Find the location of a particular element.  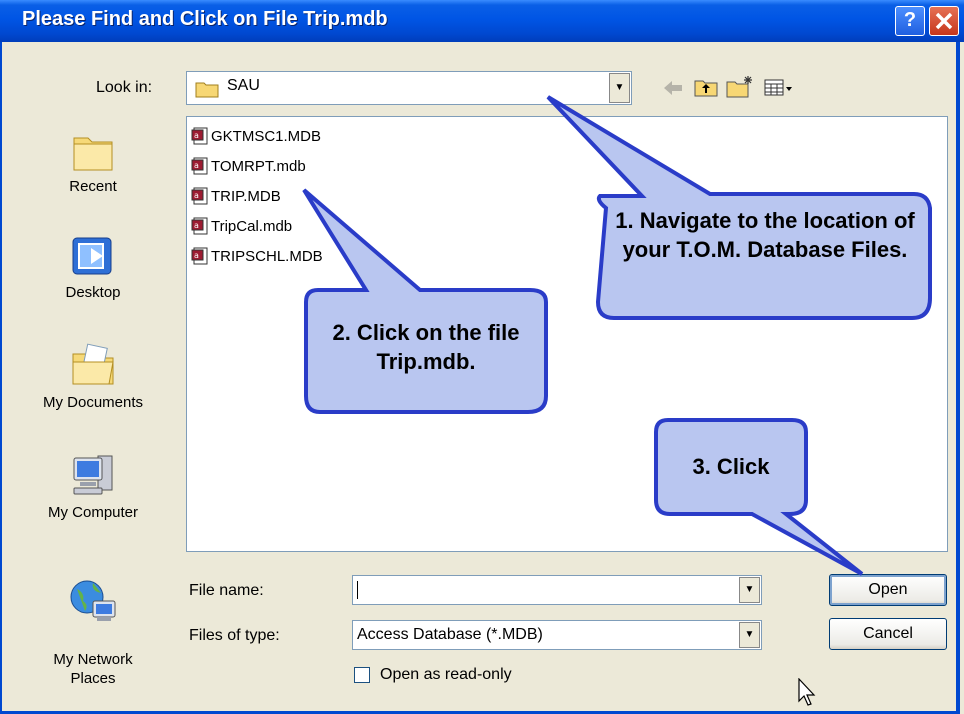

place-recent: Recent is located at coordinates (93, 162).